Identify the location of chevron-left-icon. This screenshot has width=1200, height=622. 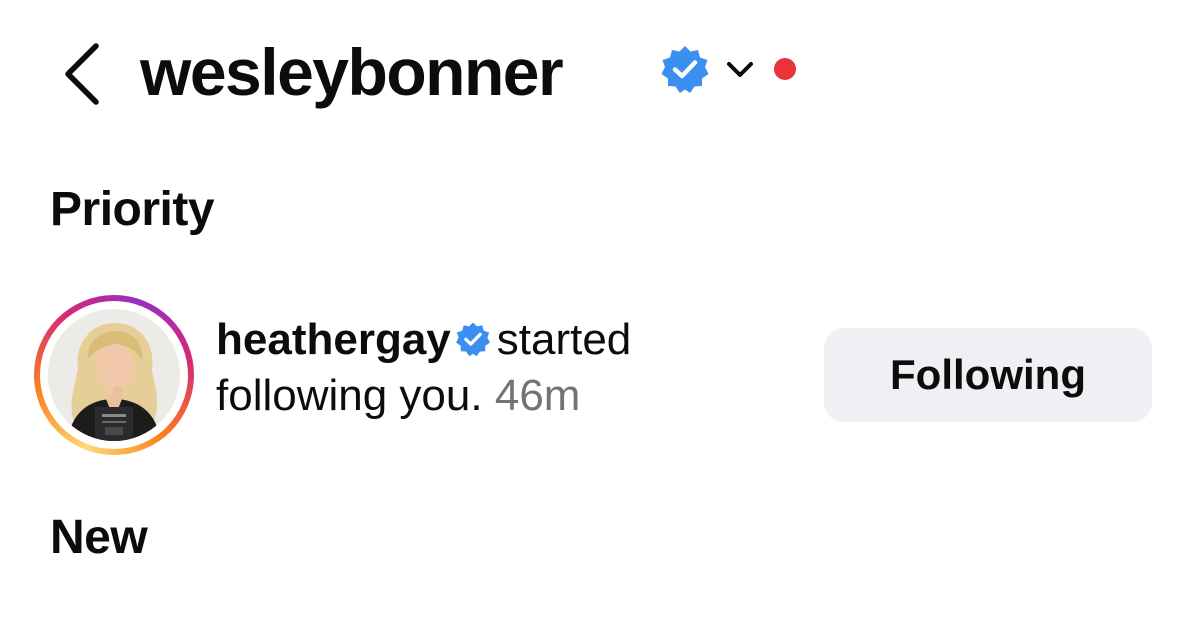
(82, 74).